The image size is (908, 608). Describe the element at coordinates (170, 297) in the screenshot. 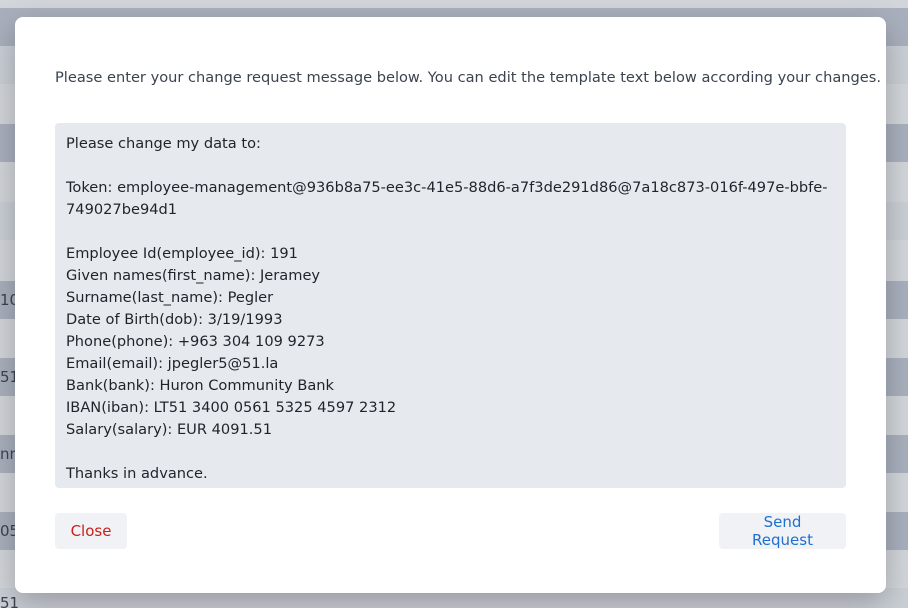

I see `message-field-last-name: Surname(last_name): Pegler` at that location.